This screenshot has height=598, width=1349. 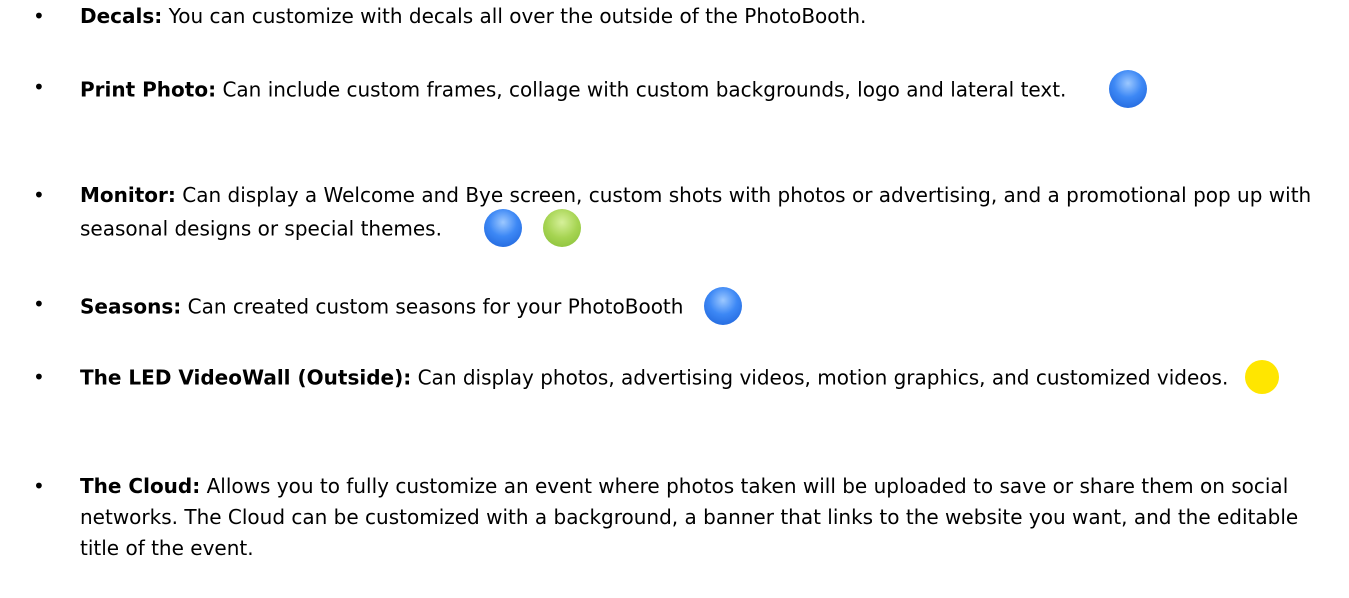 I want to click on item-term: Print Photo:, so click(x=148, y=89).